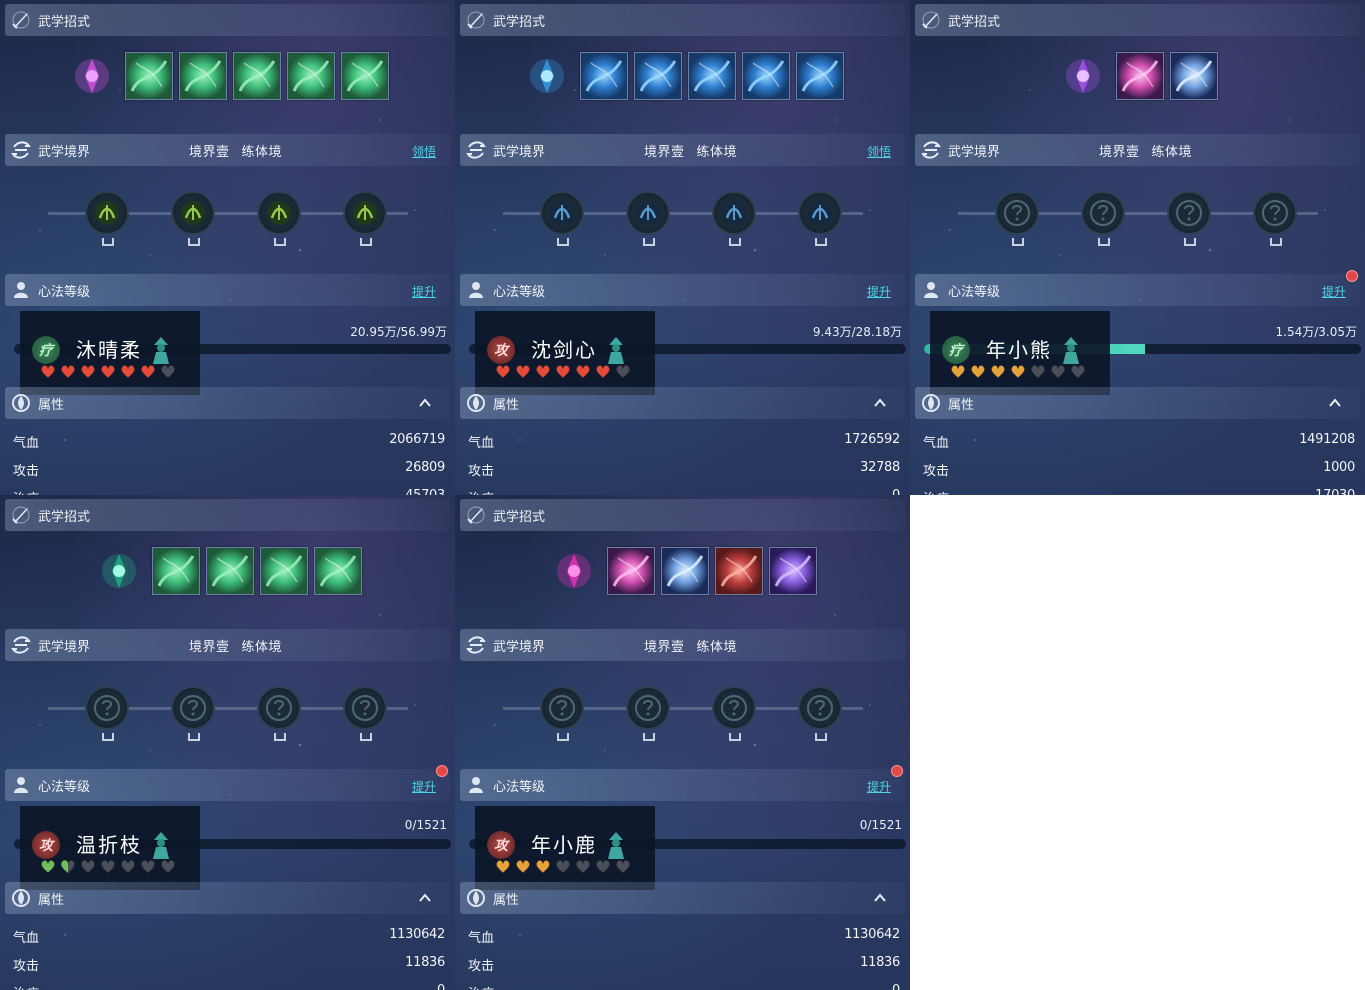  I want to click on character-card: 疗年小熊, so click(1020, 353).